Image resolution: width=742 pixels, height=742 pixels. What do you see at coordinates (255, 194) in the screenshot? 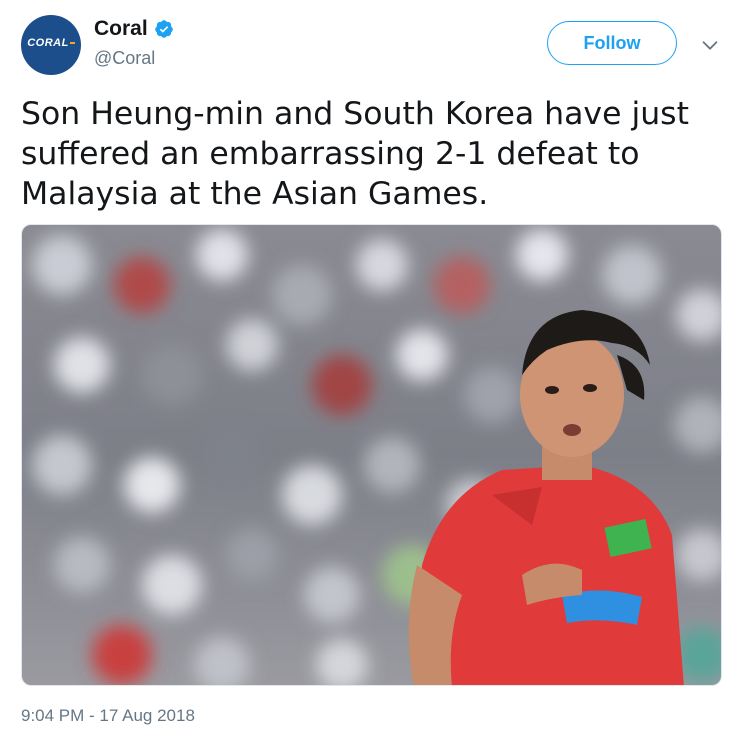
I see `tweet-text-line: Malaysia at the Asian Games.` at bounding box center [255, 194].